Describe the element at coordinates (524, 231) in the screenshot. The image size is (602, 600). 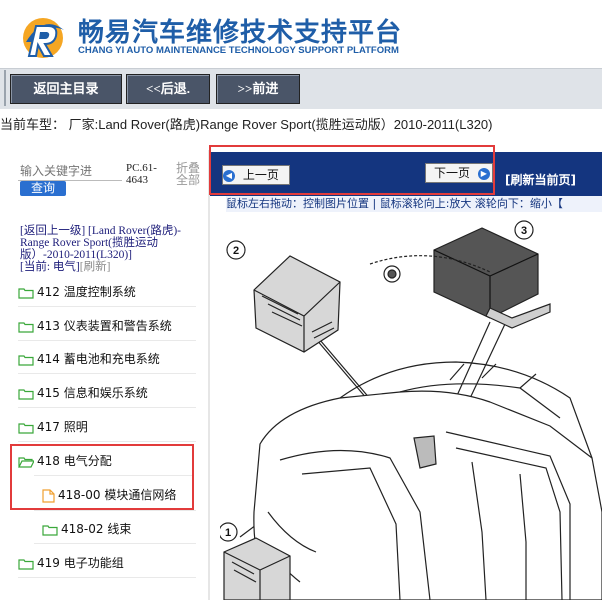
I see `callout-3: 3` at that location.